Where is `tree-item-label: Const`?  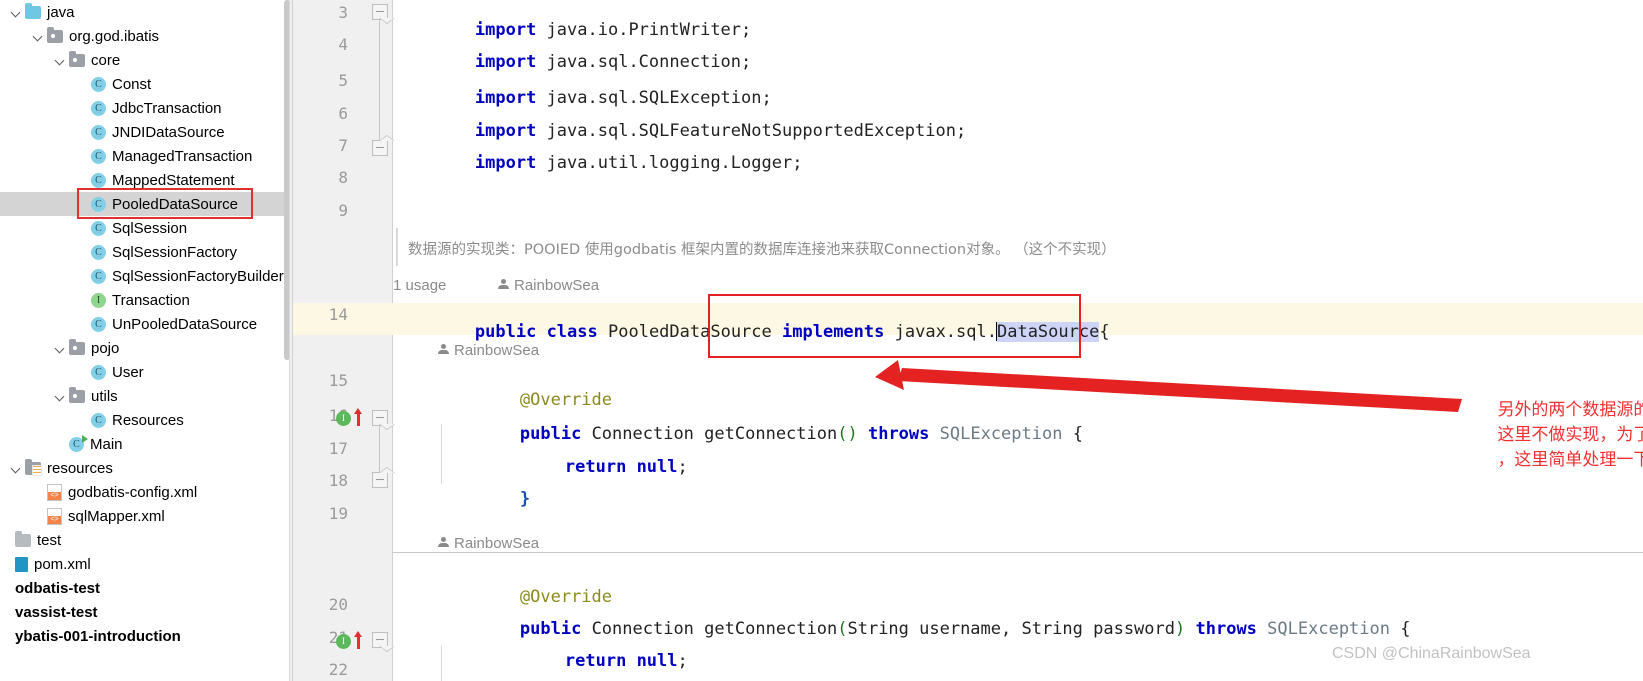 tree-item-label: Const is located at coordinates (132, 84).